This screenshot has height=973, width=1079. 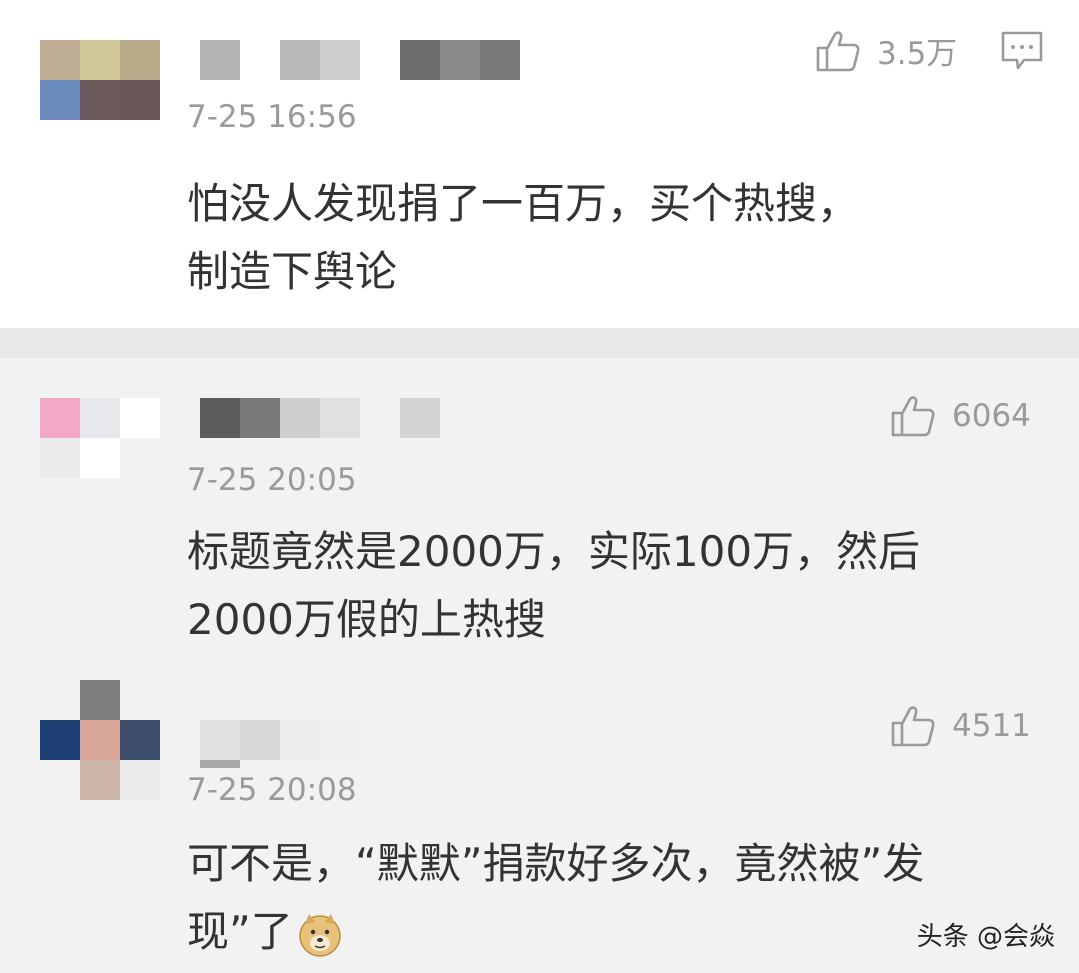 What do you see at coordinates (1022, 51) in the screenshot?
I see `reply-icon` at bounding box center [1022, 51].